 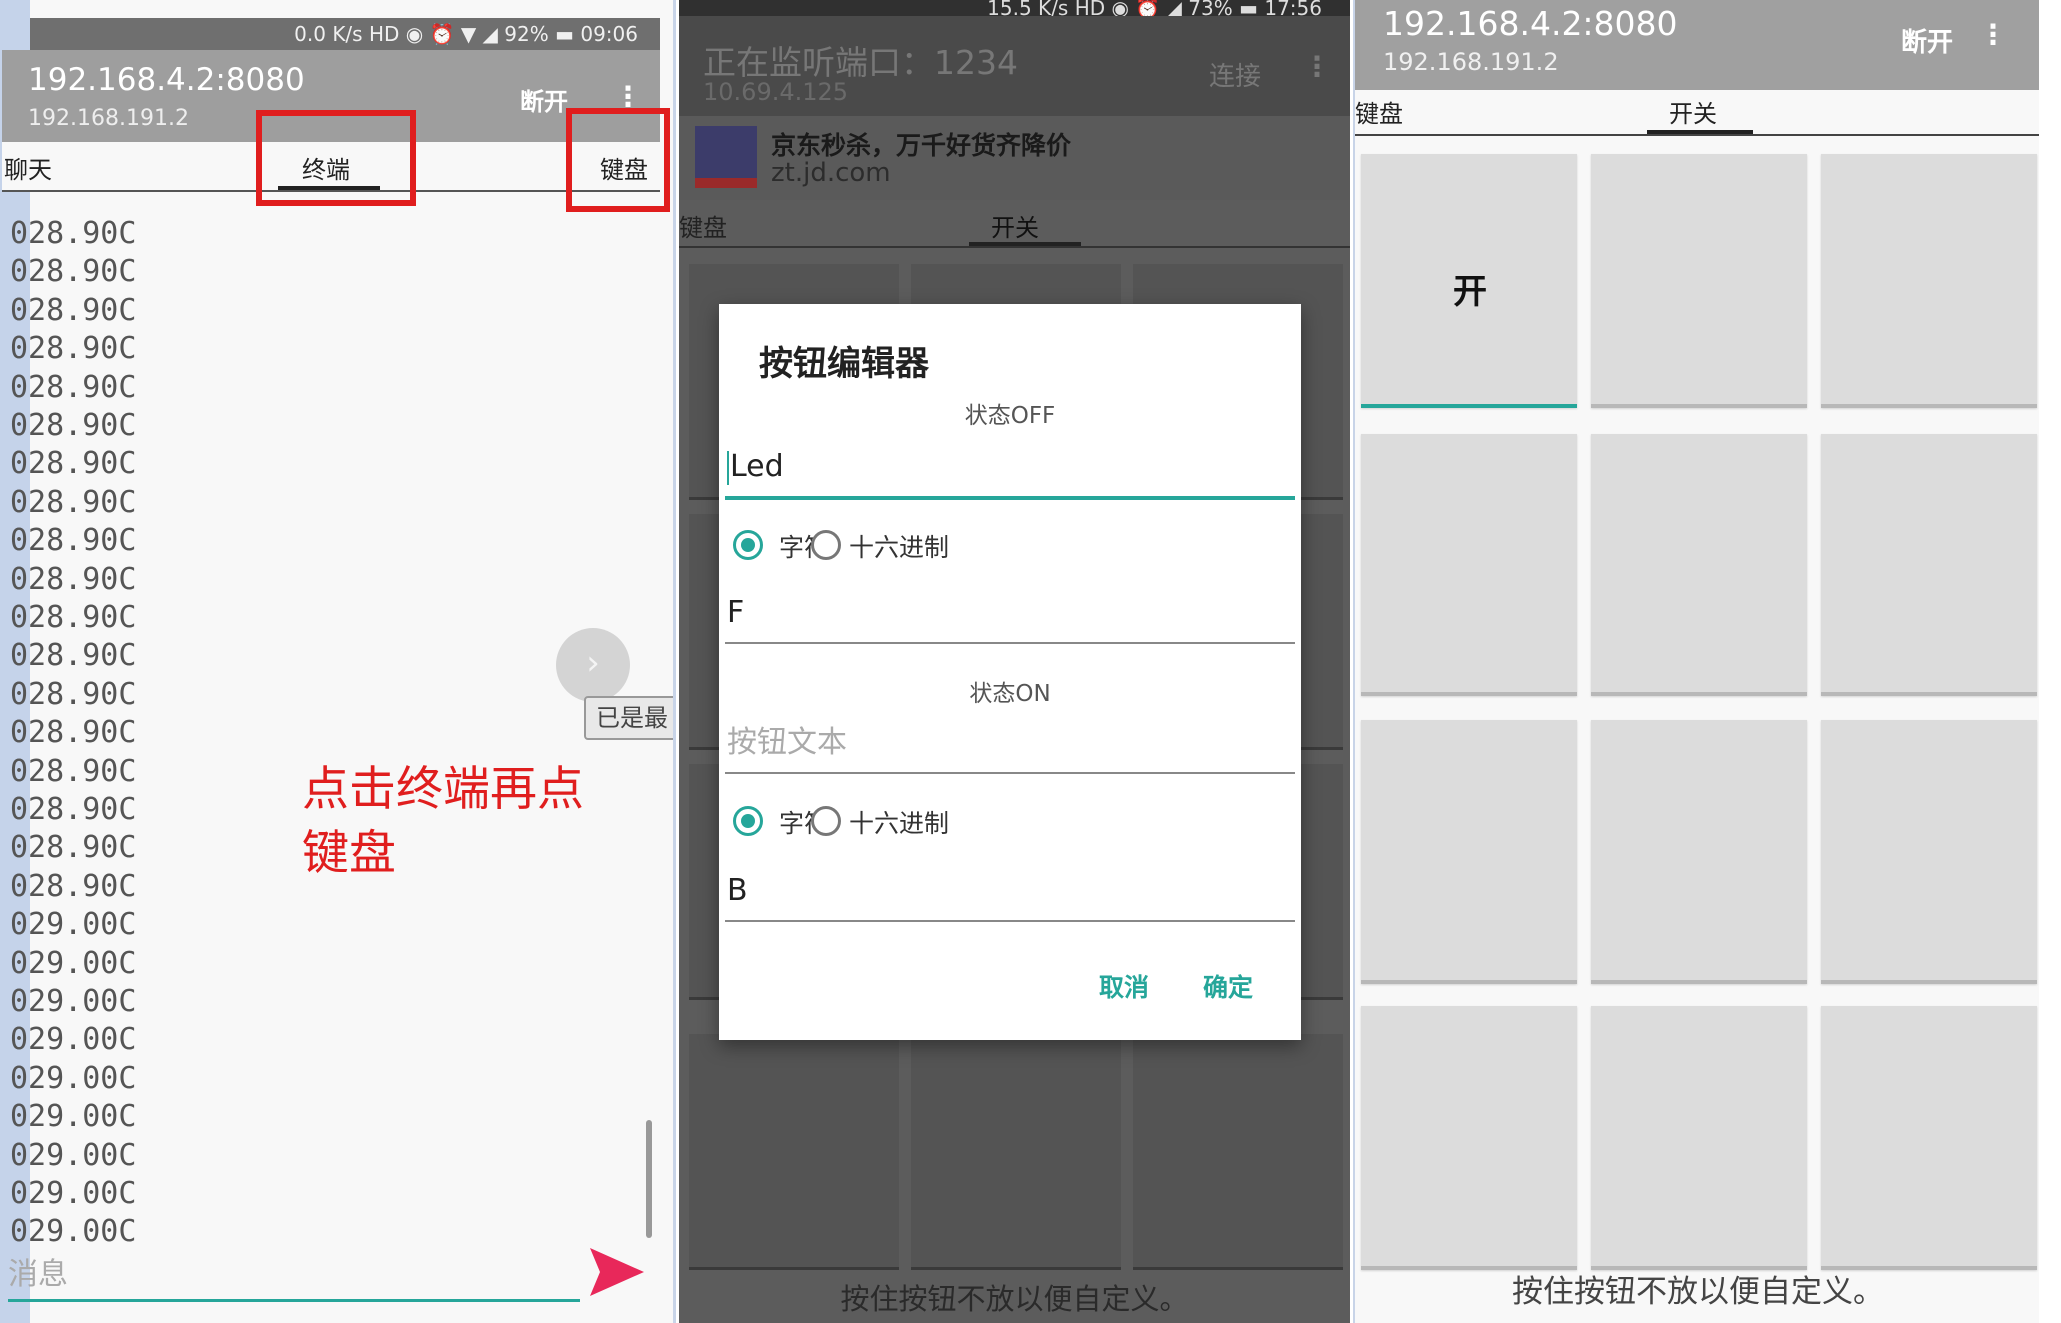 What do you see at coordinates (617, 1274) in the screenshot?
I see `send-icon` at bounding box center [617, 1274].